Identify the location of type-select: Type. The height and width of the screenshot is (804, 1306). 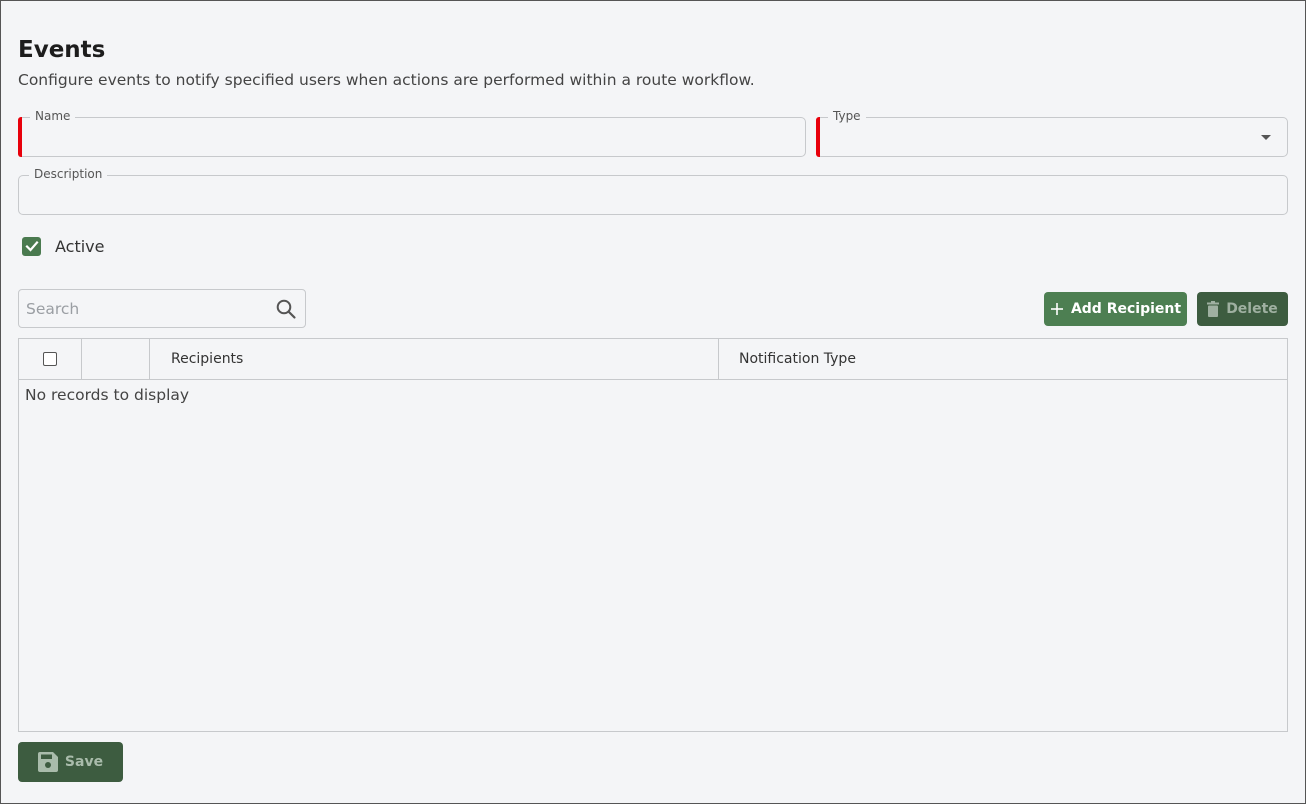
(1052, 132).